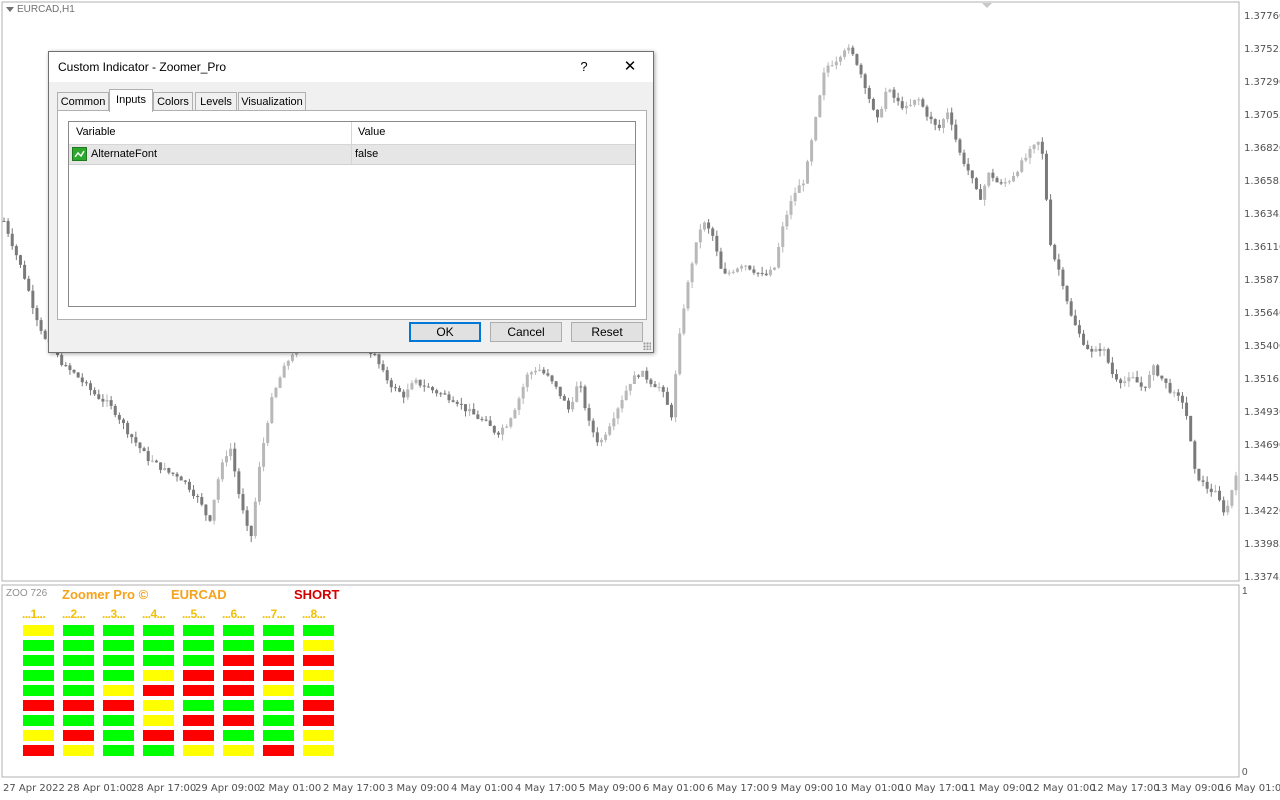 The width and height of the screenshot is (1280, 800). I want to click on price-axis-label: 1.36110, so click(1262, 247).